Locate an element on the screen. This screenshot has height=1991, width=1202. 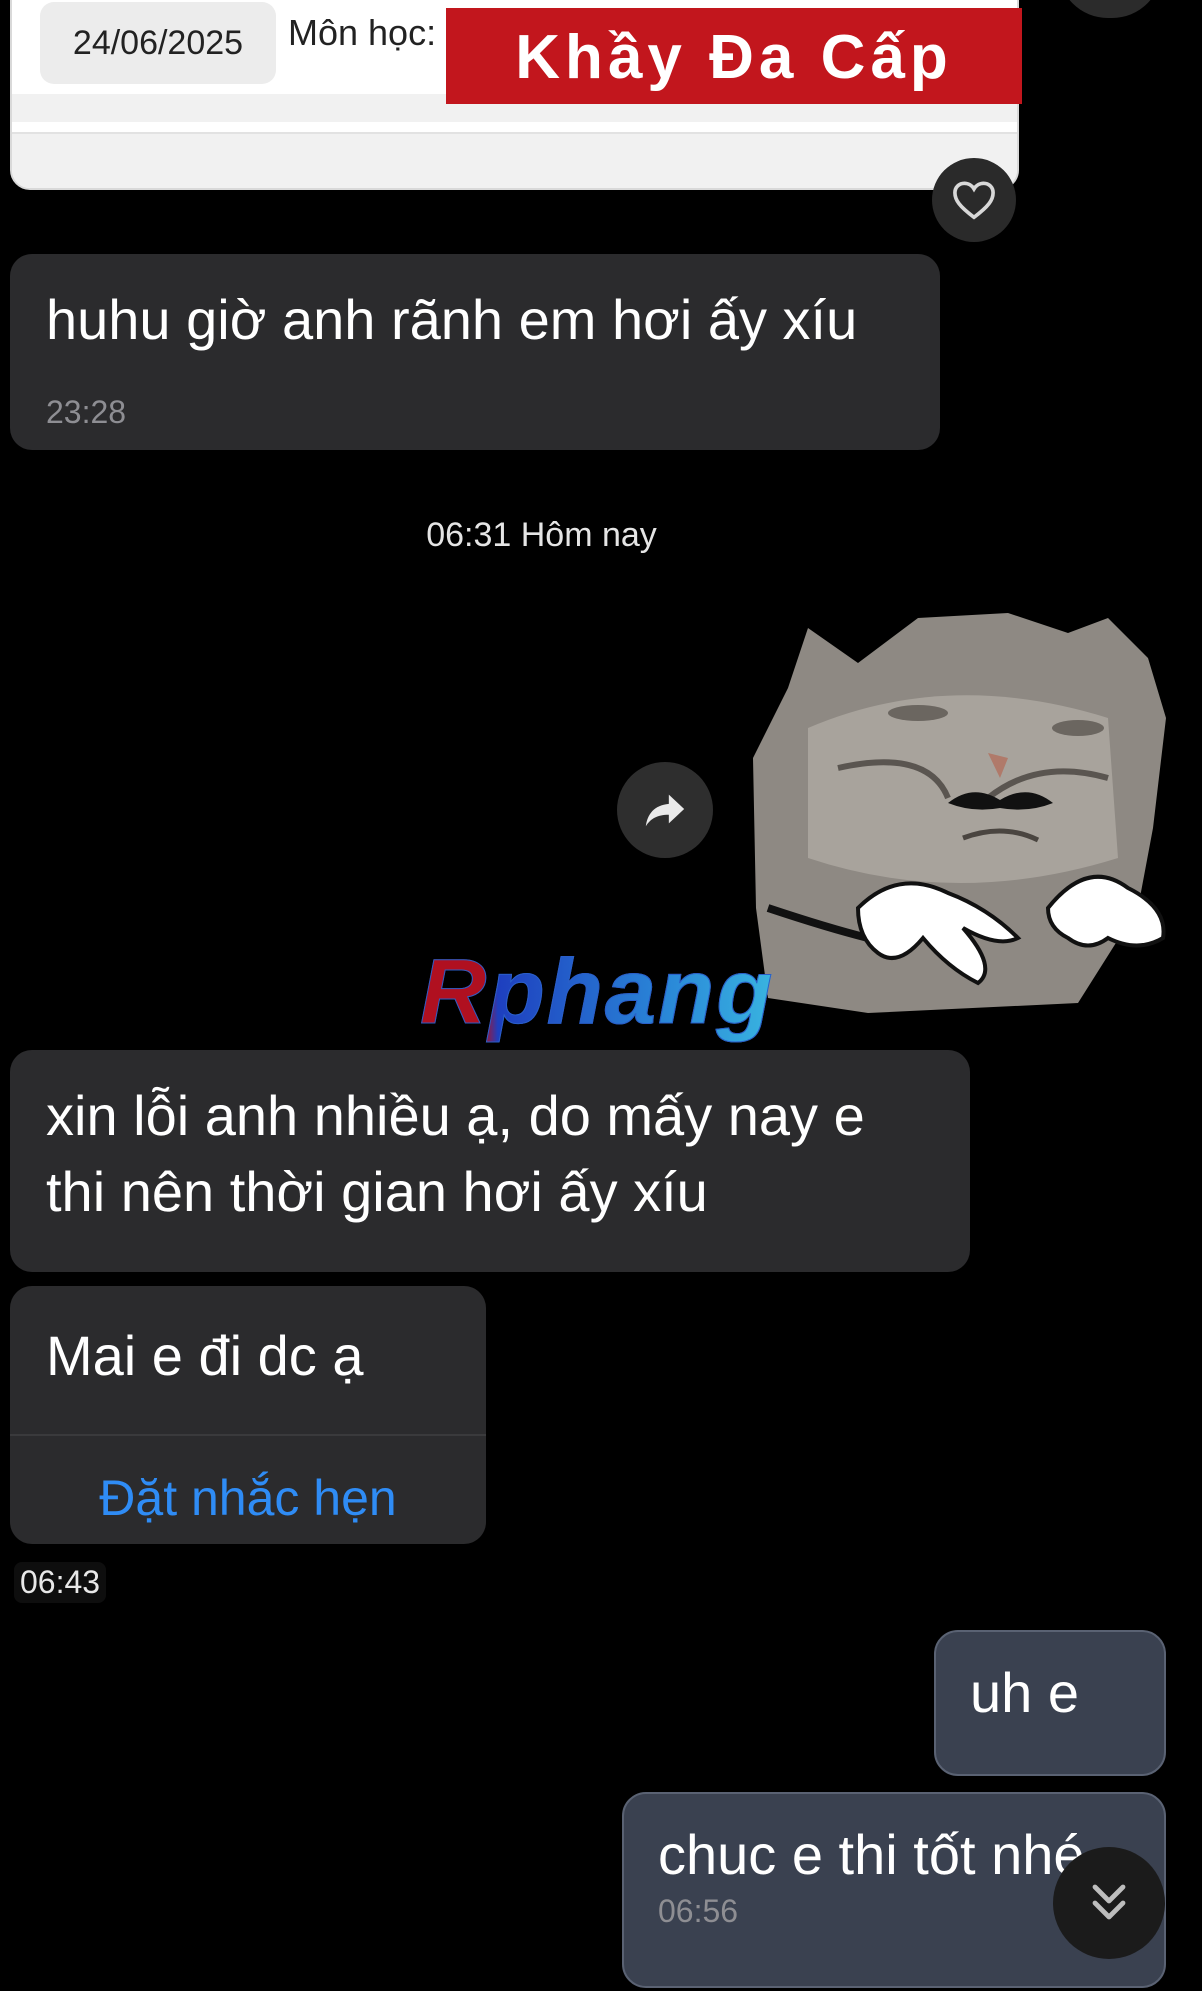
card-date: 24/06/2025 is located at coordinates (158, 43).